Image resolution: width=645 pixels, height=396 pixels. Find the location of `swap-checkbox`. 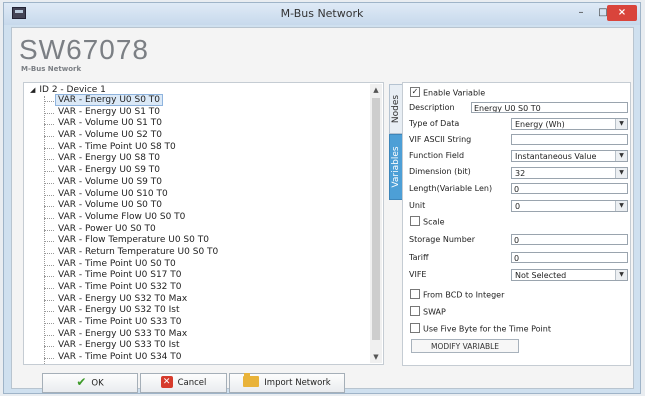

swap-checkbox is located at coordinates (415, 311).